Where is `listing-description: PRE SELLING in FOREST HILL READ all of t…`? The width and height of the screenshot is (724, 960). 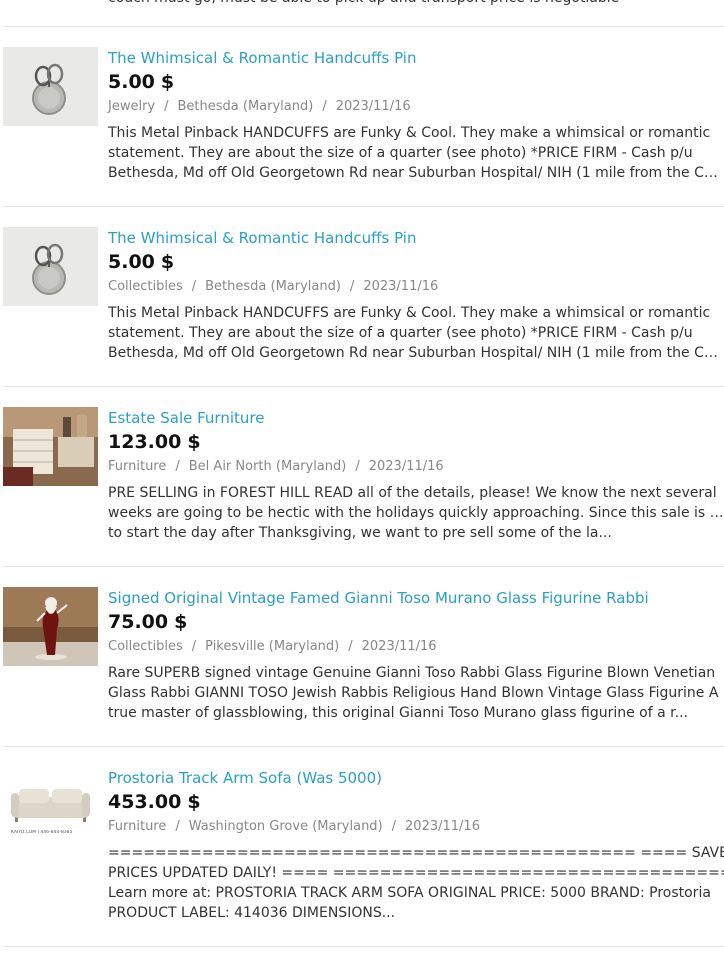 listing-description: PRE SELLING in FOREST HILL READ all of t… is located at coordinates (416, 513).